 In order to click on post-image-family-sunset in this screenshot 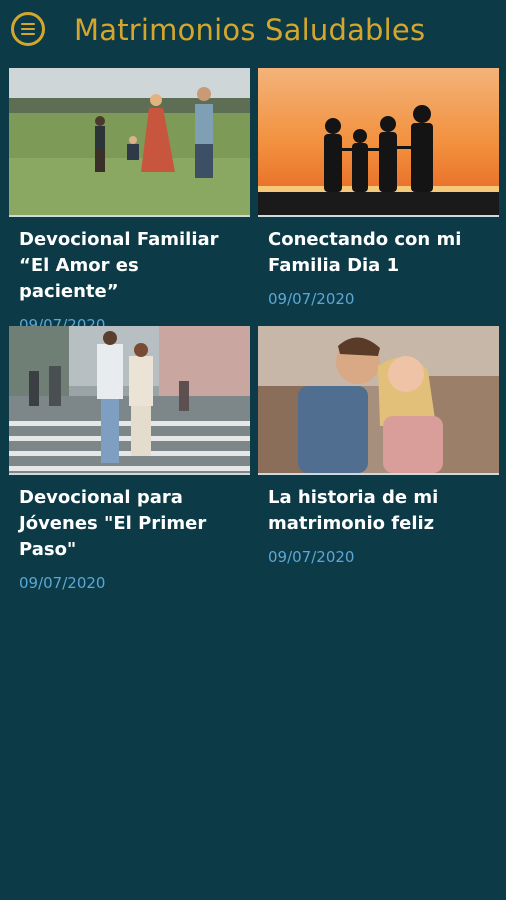, I will do `click(378, 142)`.